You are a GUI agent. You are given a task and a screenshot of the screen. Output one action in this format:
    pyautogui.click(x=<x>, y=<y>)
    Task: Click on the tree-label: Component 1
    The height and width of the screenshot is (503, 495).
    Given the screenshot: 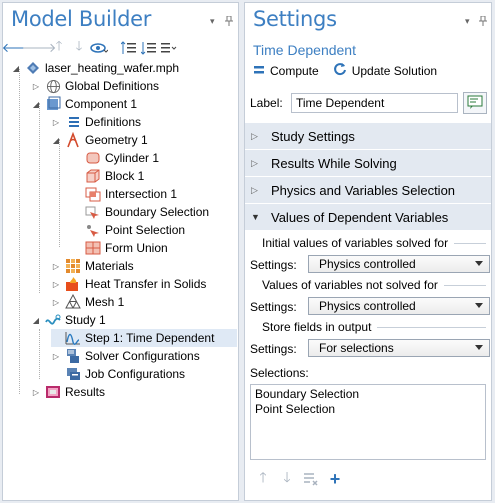 What is the action you would take?
    pyautogui.click(x=101, y=104)
    